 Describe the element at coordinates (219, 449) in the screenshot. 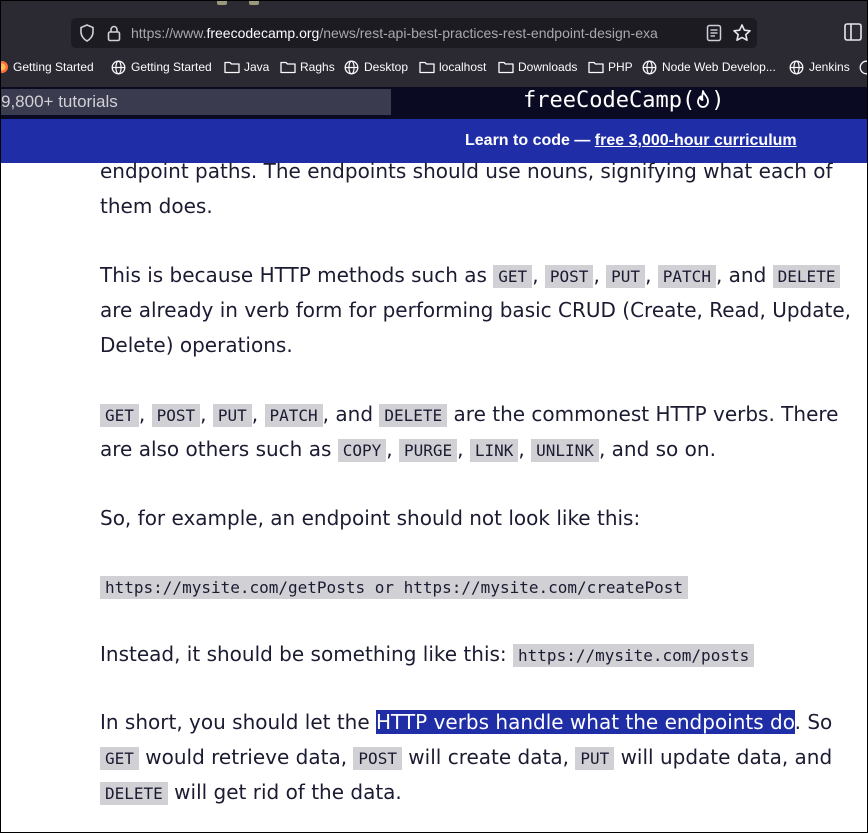

I see `text-span: are also others such as` at that location.